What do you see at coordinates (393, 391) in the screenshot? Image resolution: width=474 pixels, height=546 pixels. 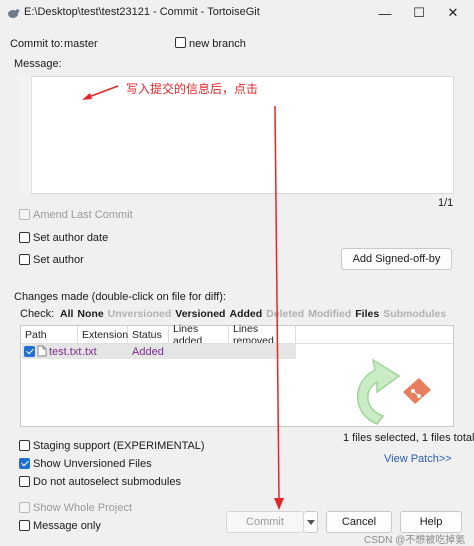 I see `tortoisegit-logo-icon` at bounding box center [393, 391].